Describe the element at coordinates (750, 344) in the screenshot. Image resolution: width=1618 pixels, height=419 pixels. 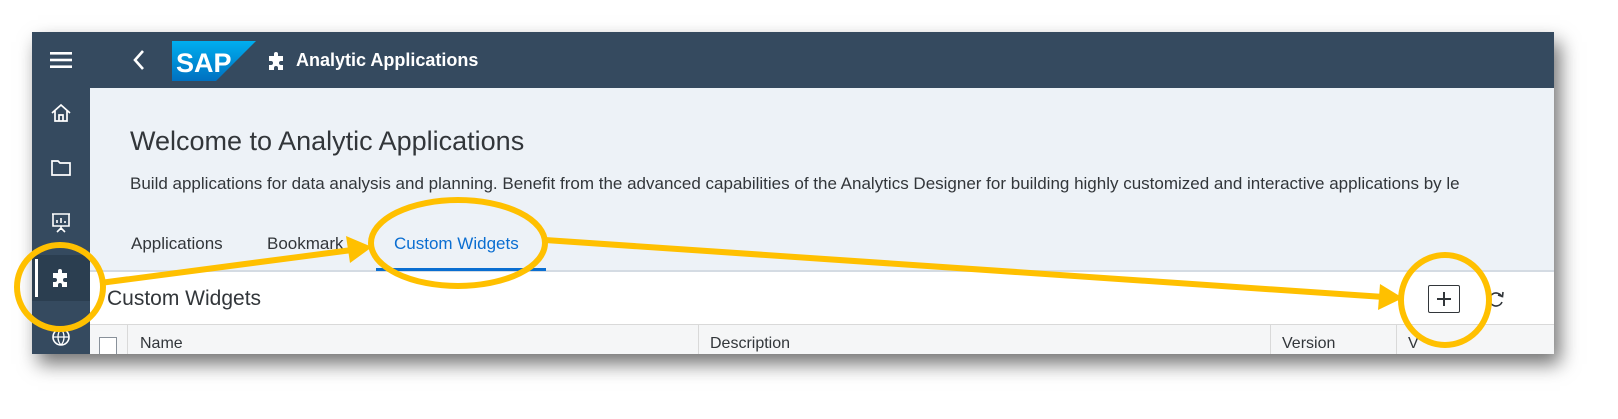
I see `column-header-description: Description` at that location.